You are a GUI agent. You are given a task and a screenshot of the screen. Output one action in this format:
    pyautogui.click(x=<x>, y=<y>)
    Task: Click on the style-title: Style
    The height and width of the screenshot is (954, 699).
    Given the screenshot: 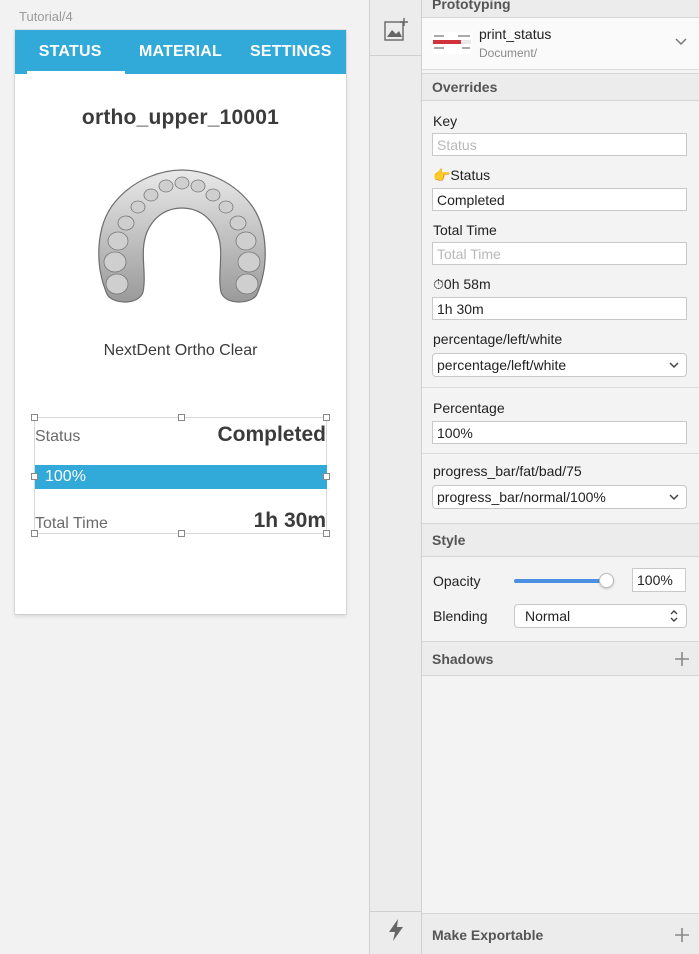 What is the action you would take?
    pyautogui.click(x=449, y=540)
    